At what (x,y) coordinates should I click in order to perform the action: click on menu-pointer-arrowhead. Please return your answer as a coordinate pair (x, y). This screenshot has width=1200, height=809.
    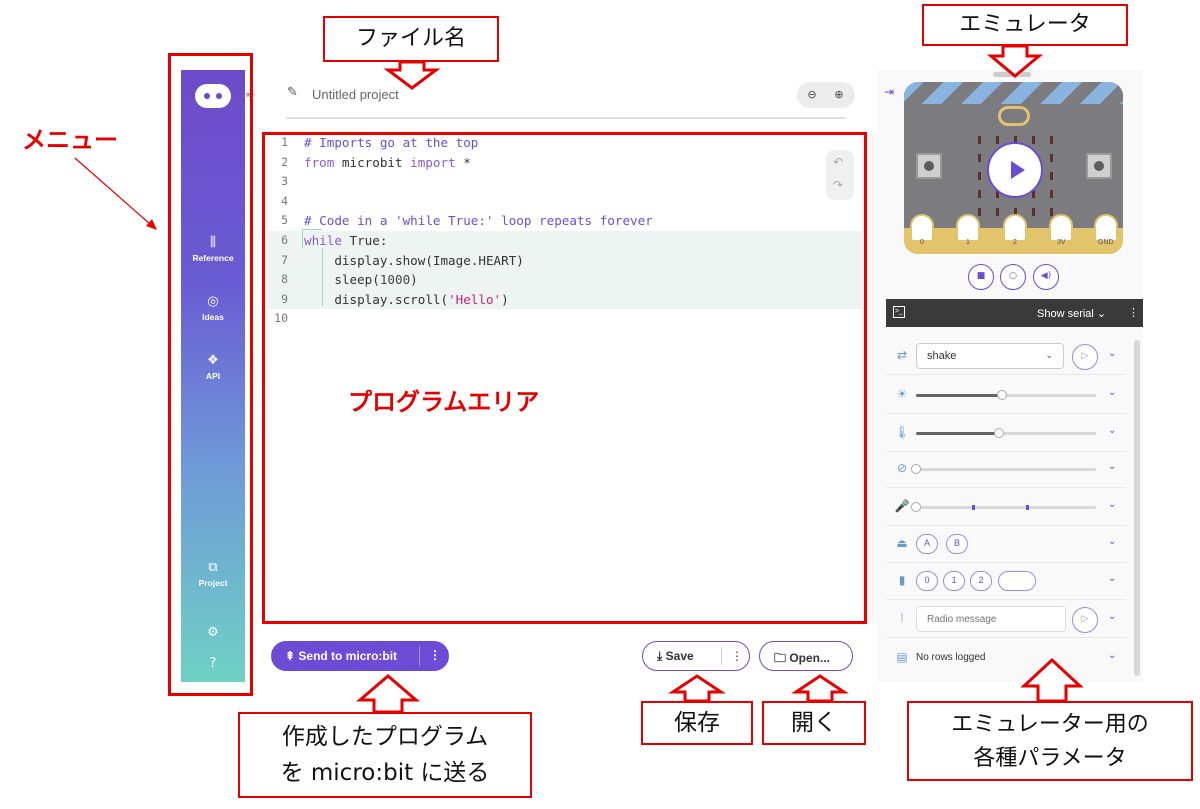
    Looking at the image, I should click on (151, 224).